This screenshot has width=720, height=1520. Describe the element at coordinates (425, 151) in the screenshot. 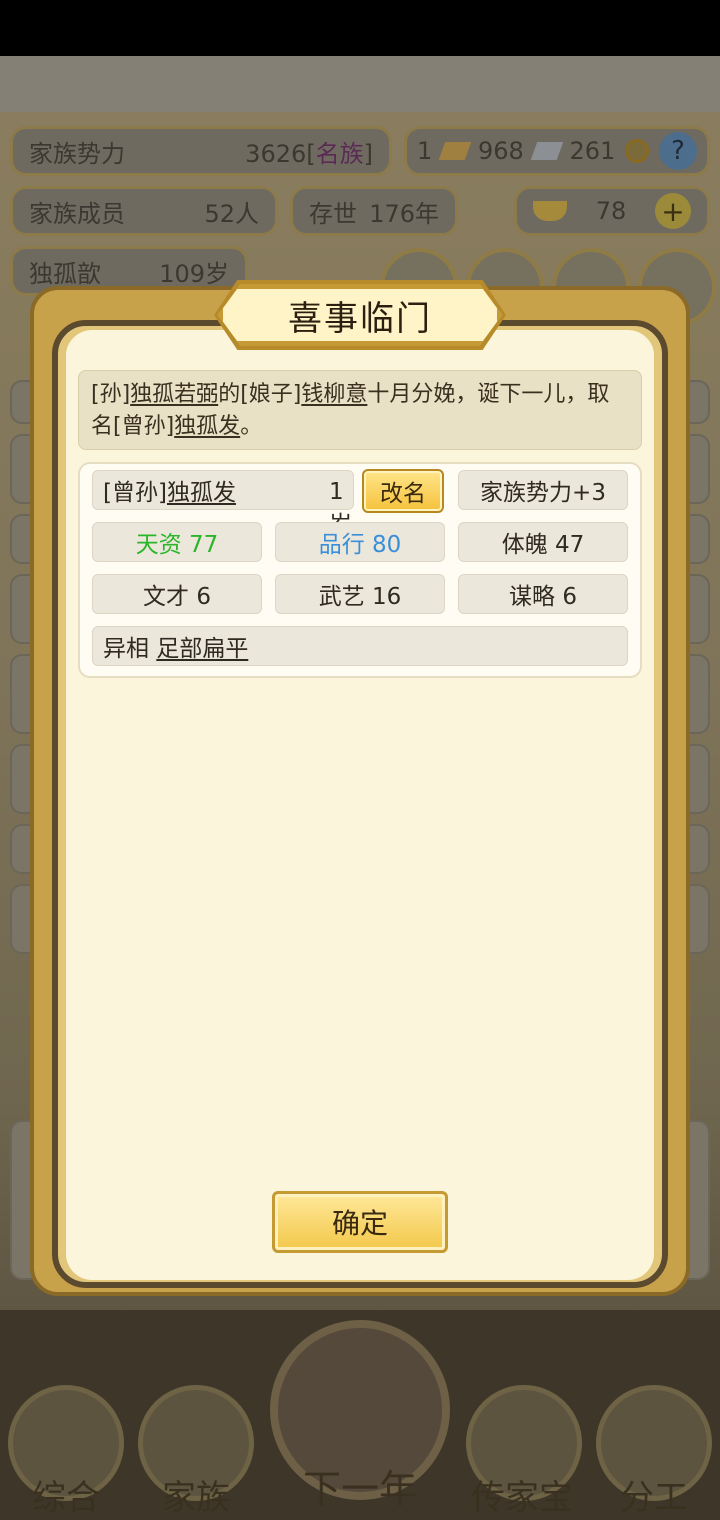

I see `gold-count: 1` at that location.